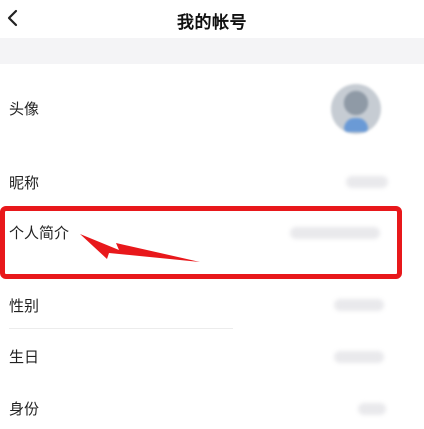 The image size is (424, 429). Describe the element at coordinates (212, 23) in the screenshot. I see `page-title: 我的帐号` at that location.